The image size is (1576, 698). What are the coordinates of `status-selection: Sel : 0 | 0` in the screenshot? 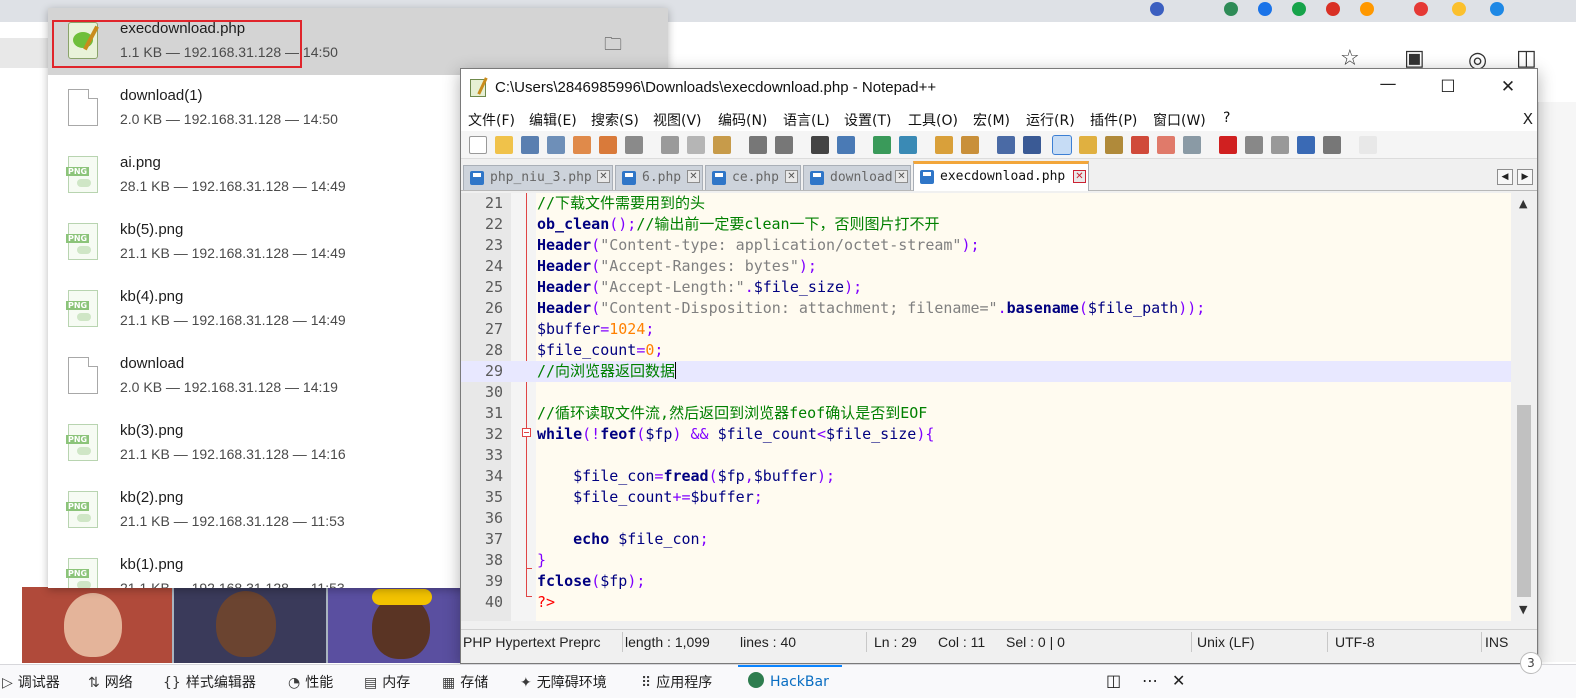 It's located at (1035, 642).